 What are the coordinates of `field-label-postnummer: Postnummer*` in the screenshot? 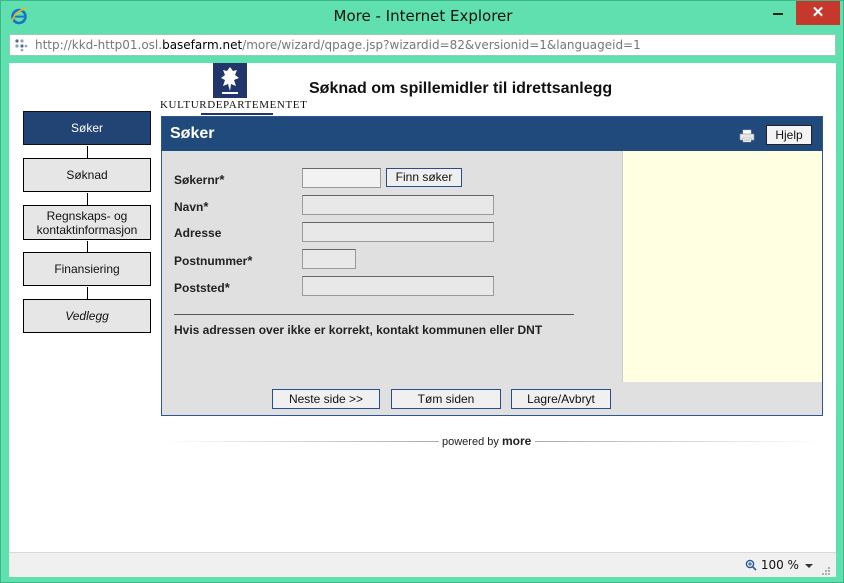 It's located at (213, 260).